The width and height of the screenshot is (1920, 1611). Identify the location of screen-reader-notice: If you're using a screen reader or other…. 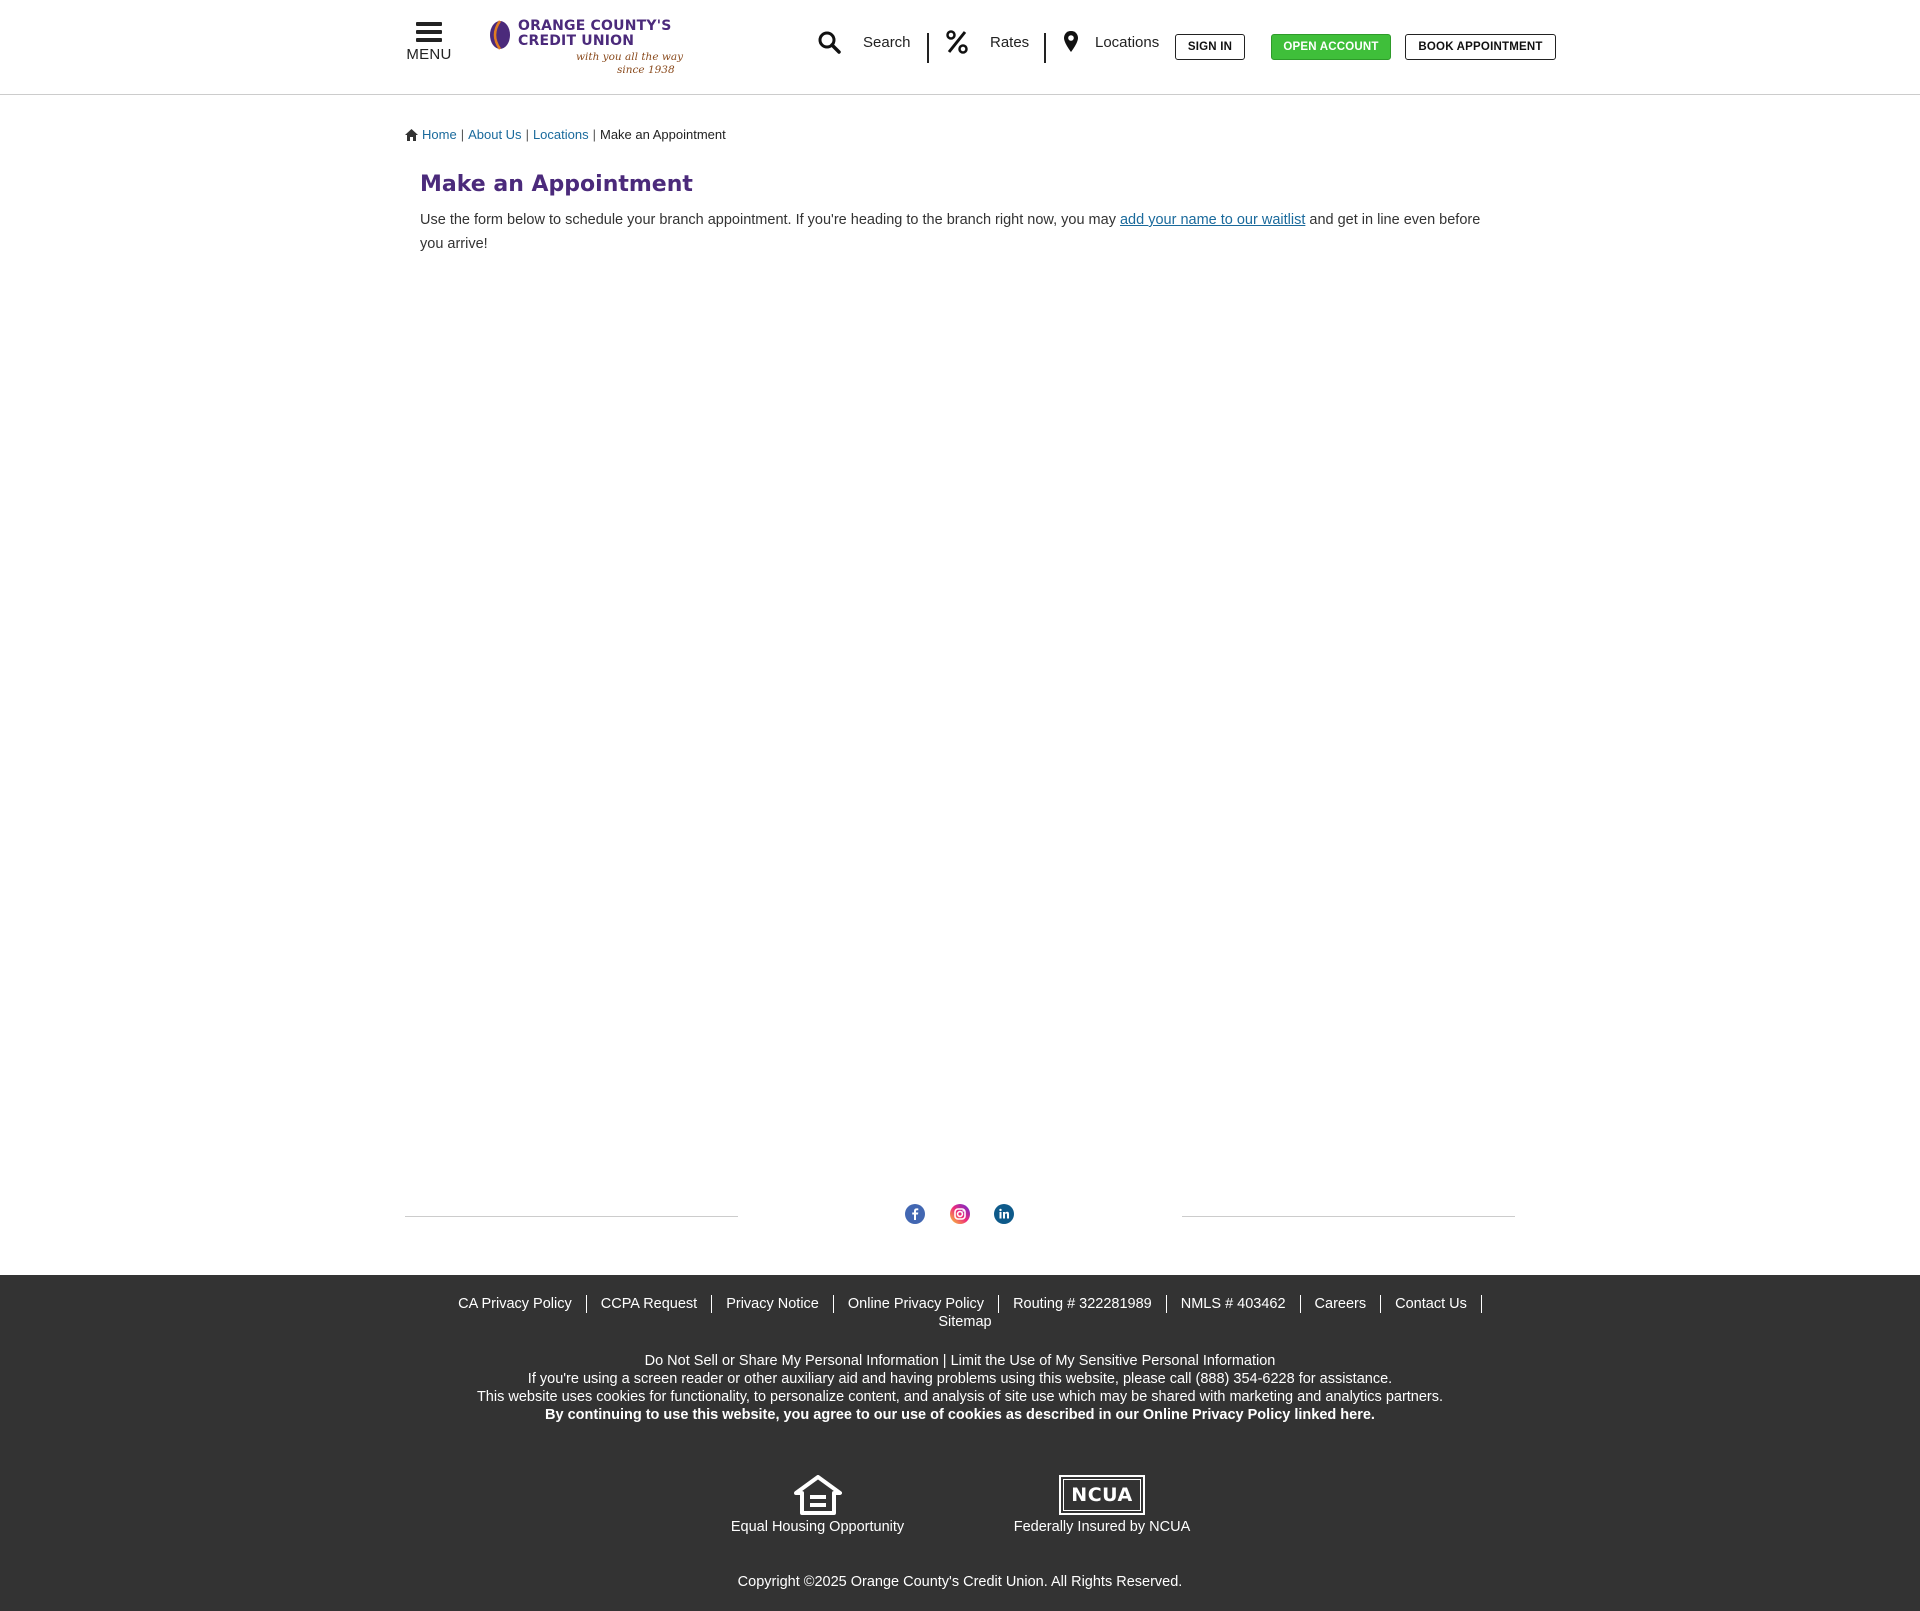
(960, 1379).